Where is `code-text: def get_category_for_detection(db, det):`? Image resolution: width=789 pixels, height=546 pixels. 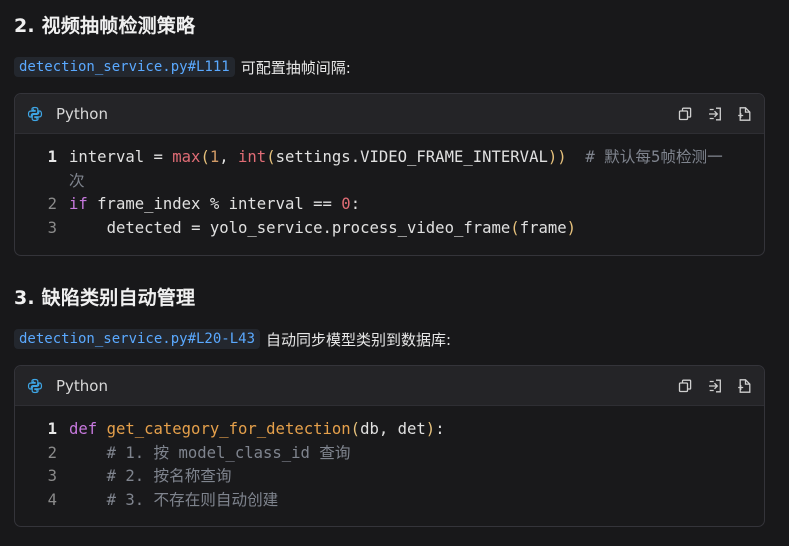
code-text: def get_category_for_detection(db, det): is located at coordinates (257, 429).